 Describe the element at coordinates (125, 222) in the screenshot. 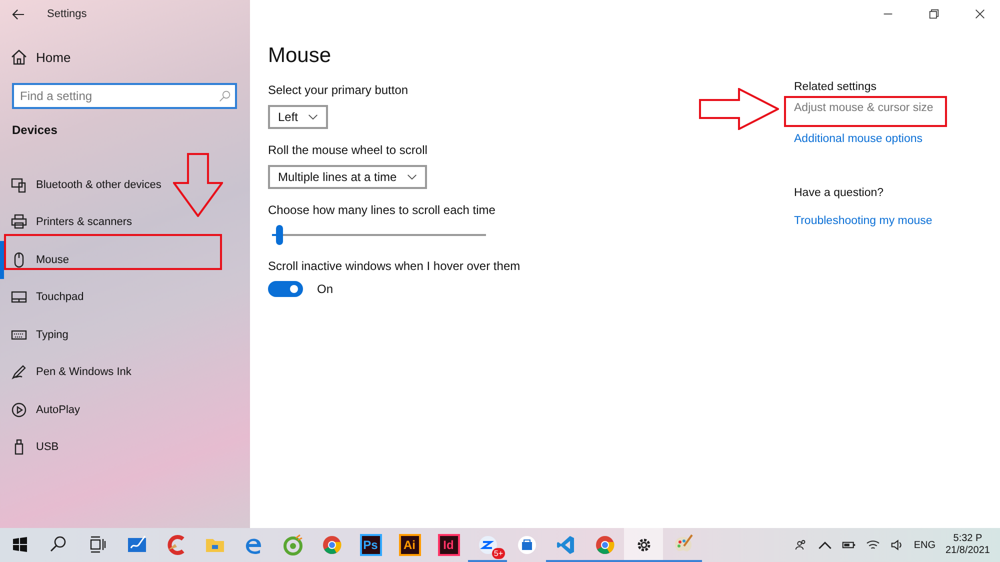

I see `sidebar-item: Printers & scanners` at that location.